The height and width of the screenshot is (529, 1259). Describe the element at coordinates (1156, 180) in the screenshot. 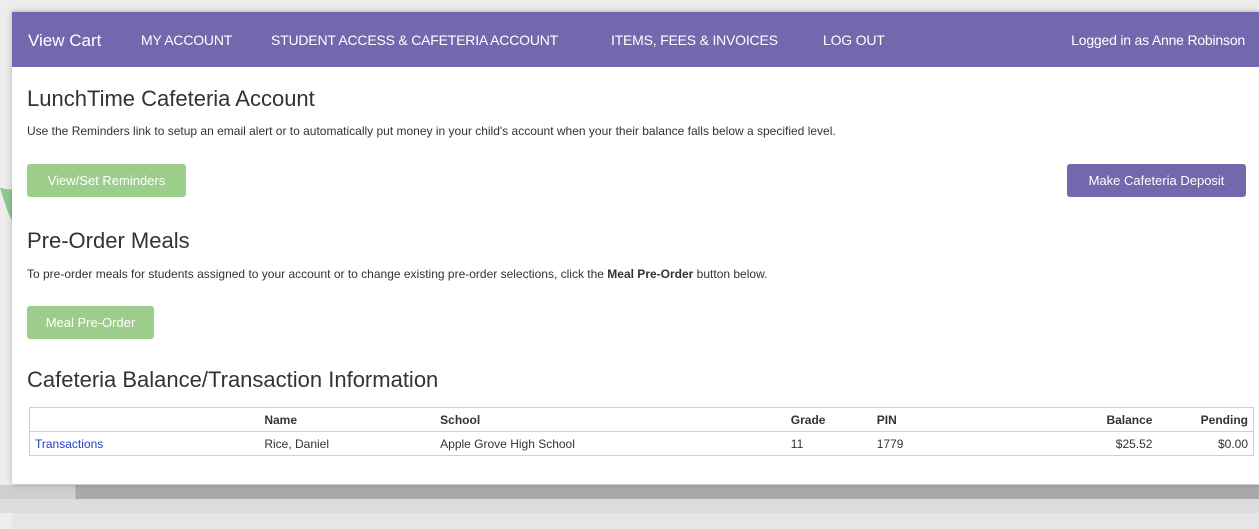

I see `make-cafeteria-deposit-button: Make Cafeteria Deposit` at that location.